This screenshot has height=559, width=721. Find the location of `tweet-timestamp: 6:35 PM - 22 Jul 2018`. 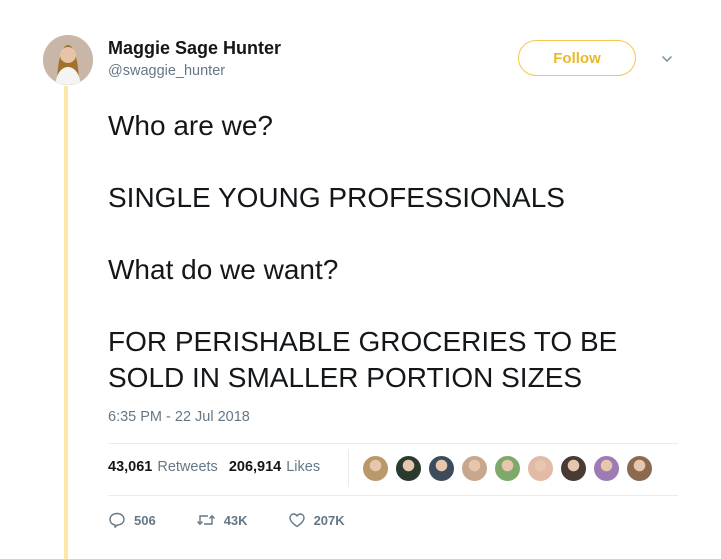

tweet-timestamp: 6:35 PM - 22 Jul 2018 is located at coordinates (179, 417).